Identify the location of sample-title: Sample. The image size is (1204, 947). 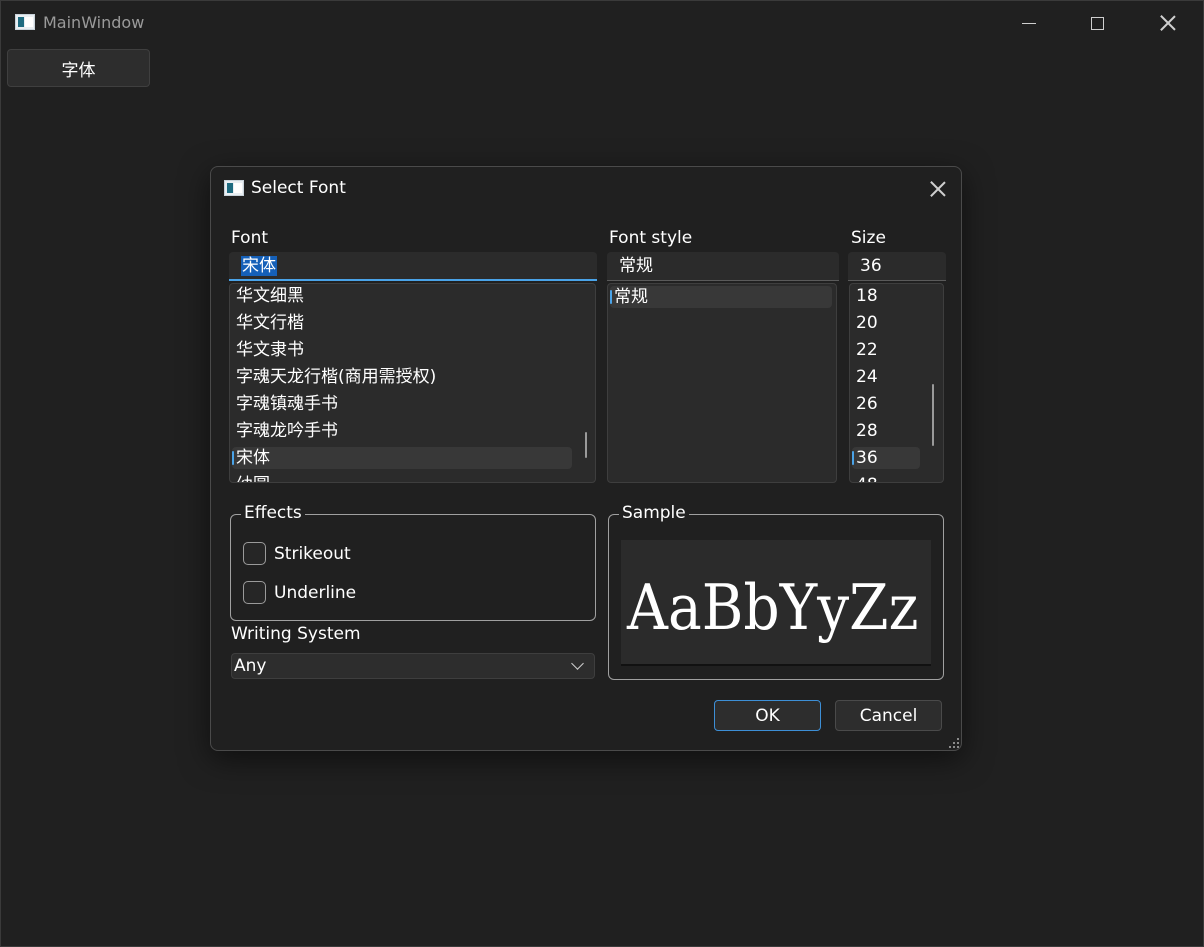
(654, 513).